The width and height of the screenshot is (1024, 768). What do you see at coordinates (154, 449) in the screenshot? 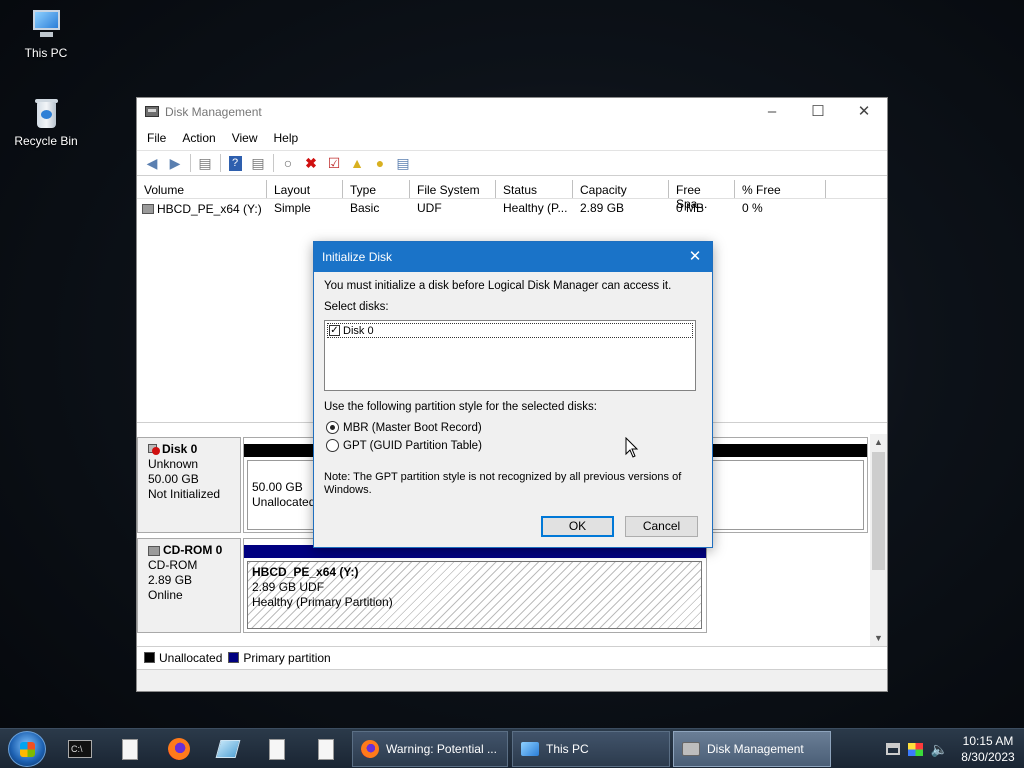
I see `disk-error-icon` at bounding box center [154, 449].